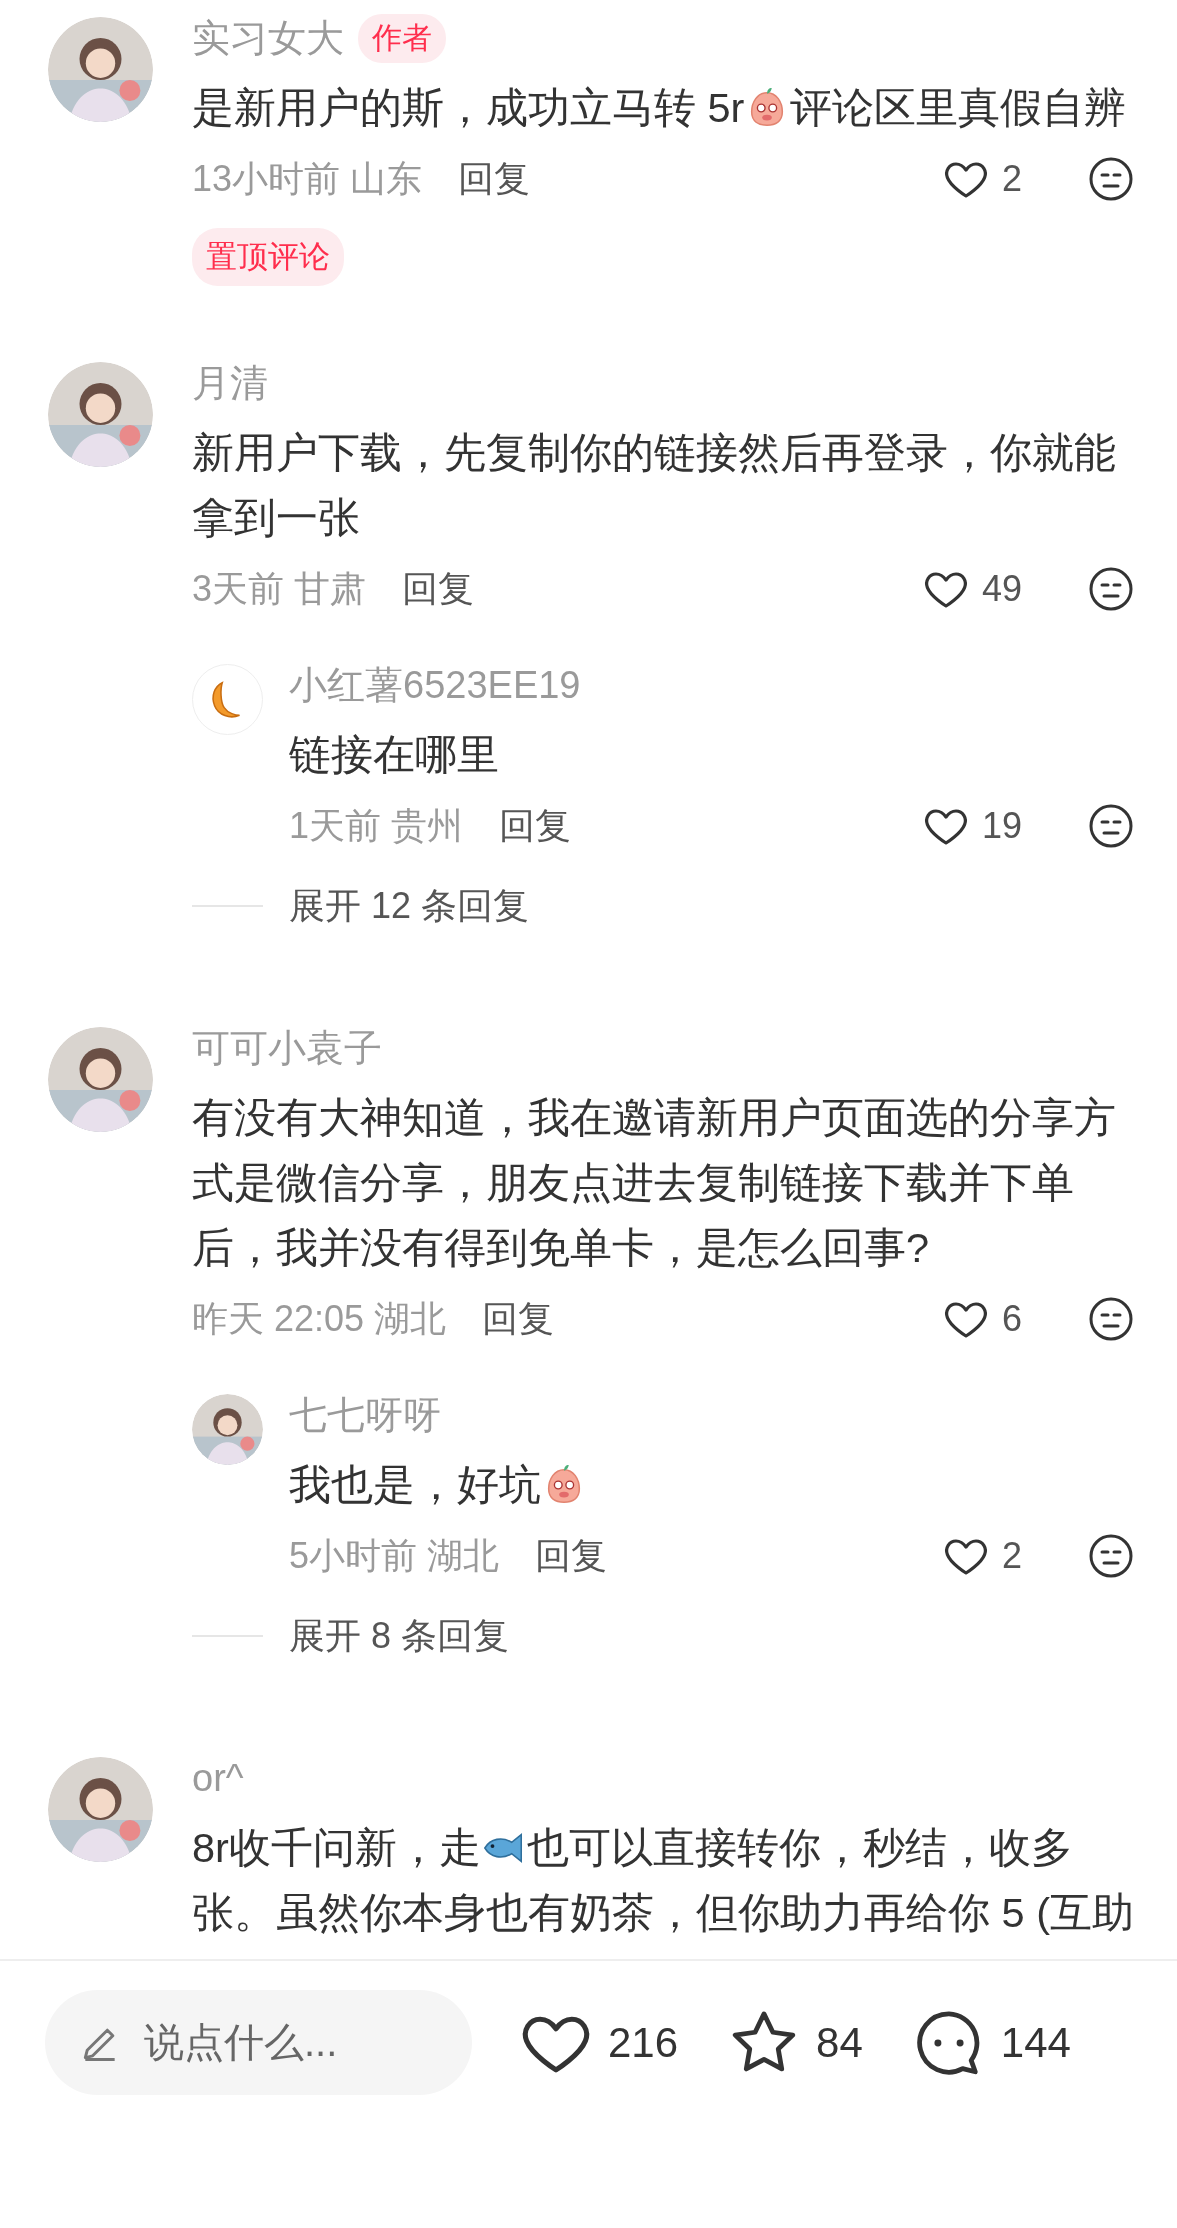  Describe the element at coordinates (307, 178) in the screenshot. I see `time-location: 13小时前 山东` at that location.